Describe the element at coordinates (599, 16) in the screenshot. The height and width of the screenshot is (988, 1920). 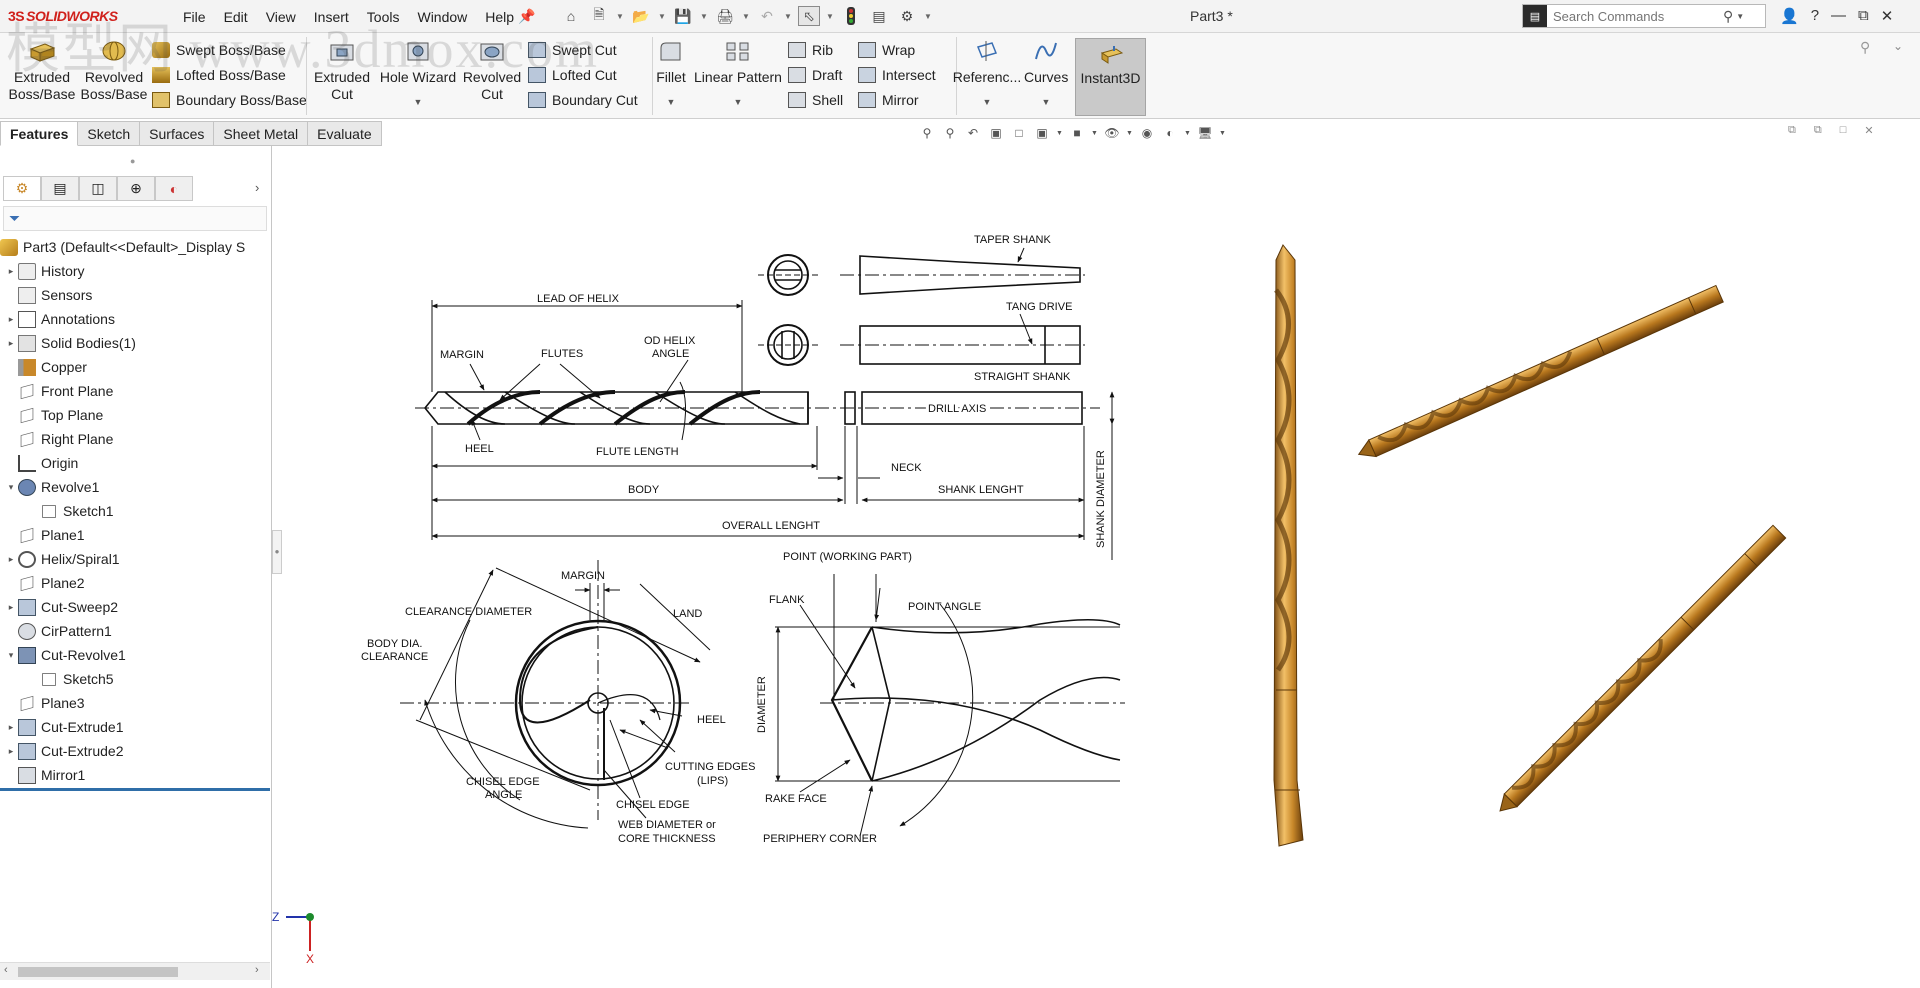
I see `new-document-icon: 🗎` at that location.